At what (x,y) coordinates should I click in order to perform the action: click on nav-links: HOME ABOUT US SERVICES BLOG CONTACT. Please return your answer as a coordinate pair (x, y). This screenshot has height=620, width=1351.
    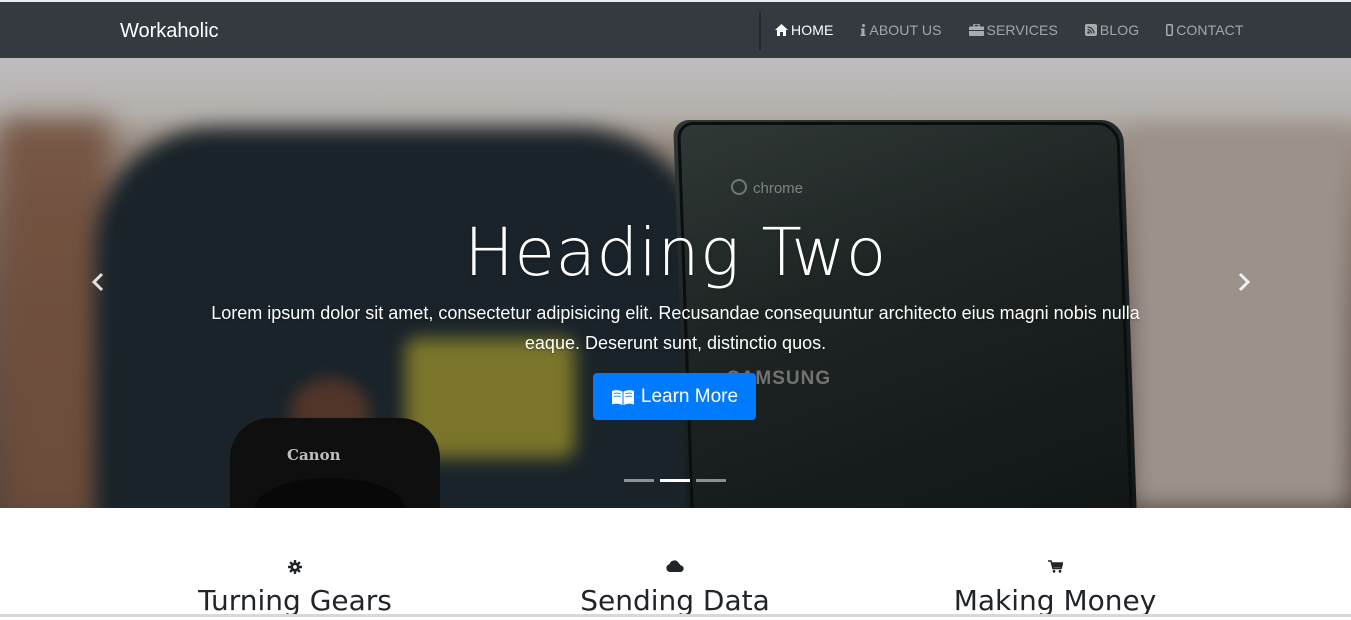
    Looking at the image, I should click on (1009, 30).